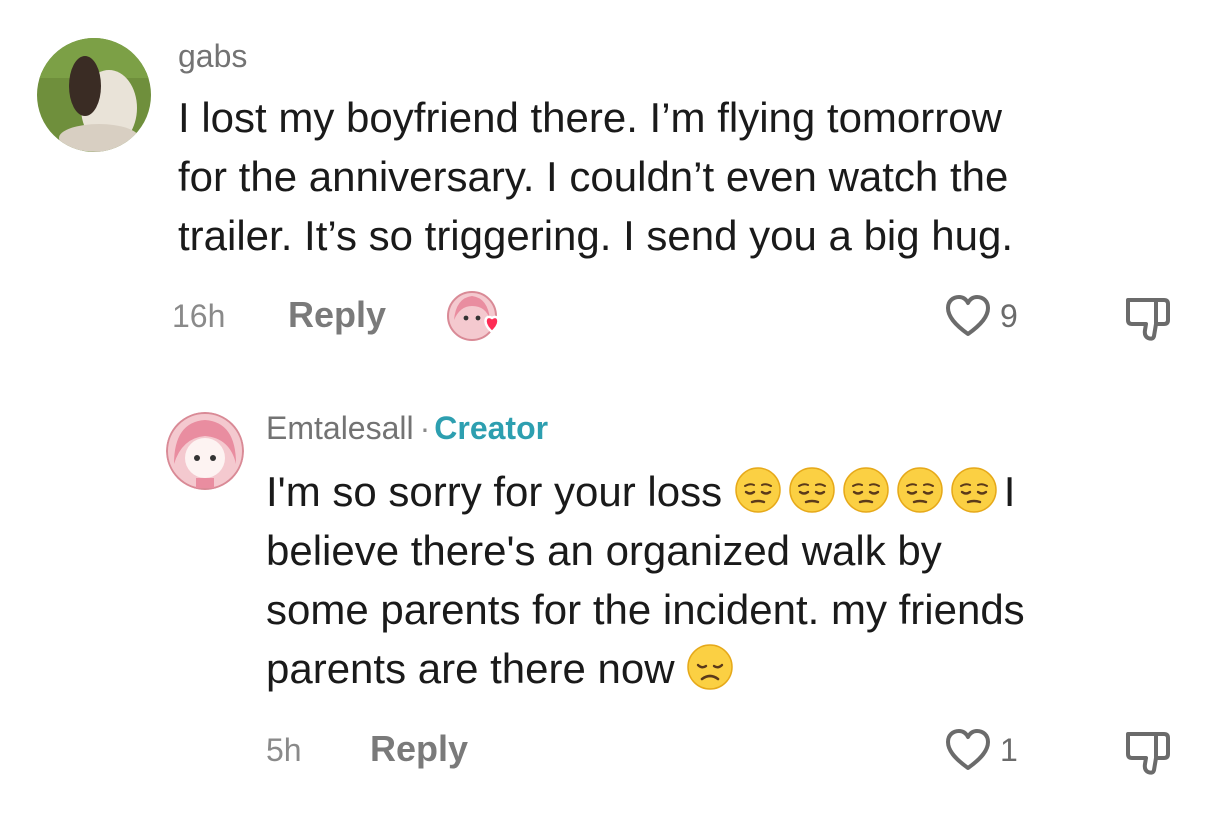 The height and width of the screenshot is (815, 1218). What do you see at coordinates (491, 428) in the screenshot?
I see `creator-badge: Creator` at bounding box center [491, 428].